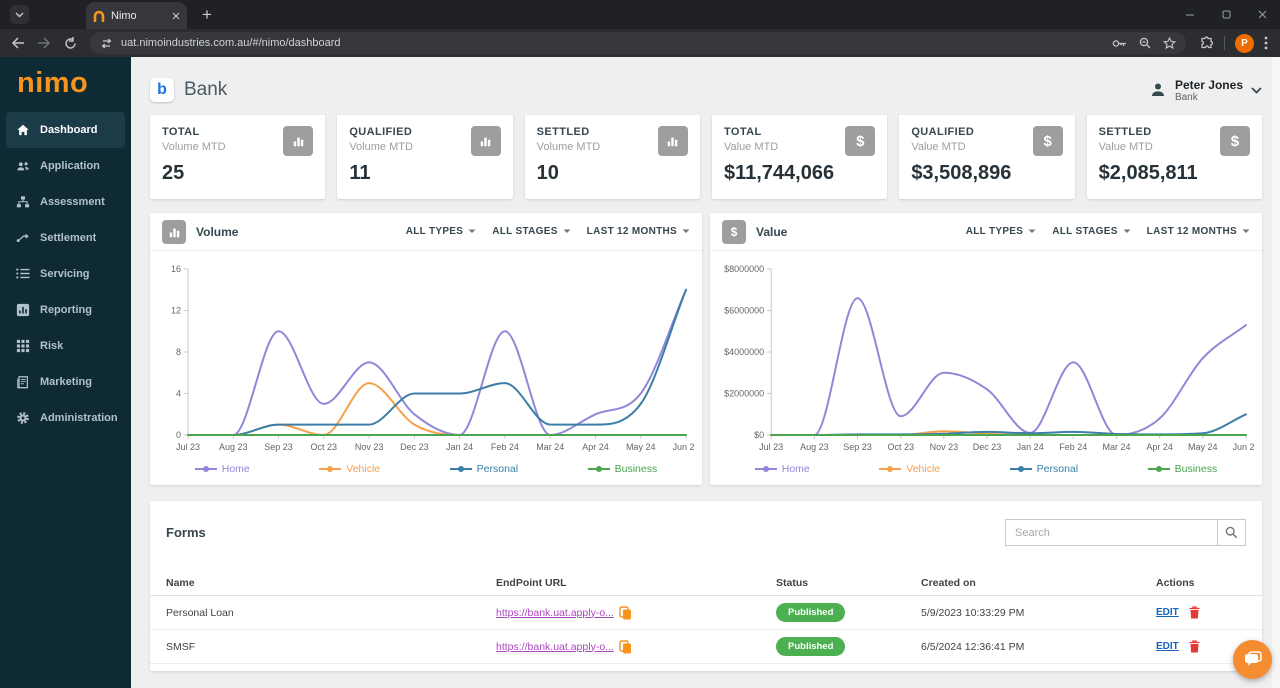 The image size is (1280, 688). Describe the element at coordinates (1190, 14) in the screenshot. I see `window-minimize-button` at that location.